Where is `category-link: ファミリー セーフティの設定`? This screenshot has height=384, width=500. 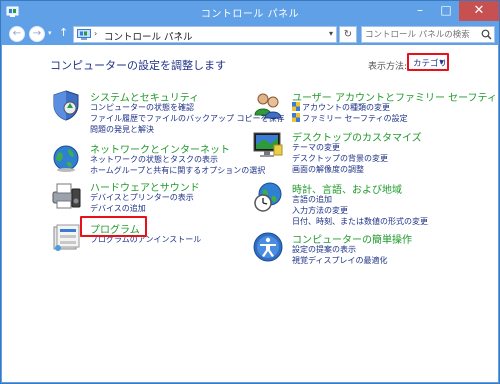 category-link: ファミリー セーフティの設定 is located at coordinates (350, 118).